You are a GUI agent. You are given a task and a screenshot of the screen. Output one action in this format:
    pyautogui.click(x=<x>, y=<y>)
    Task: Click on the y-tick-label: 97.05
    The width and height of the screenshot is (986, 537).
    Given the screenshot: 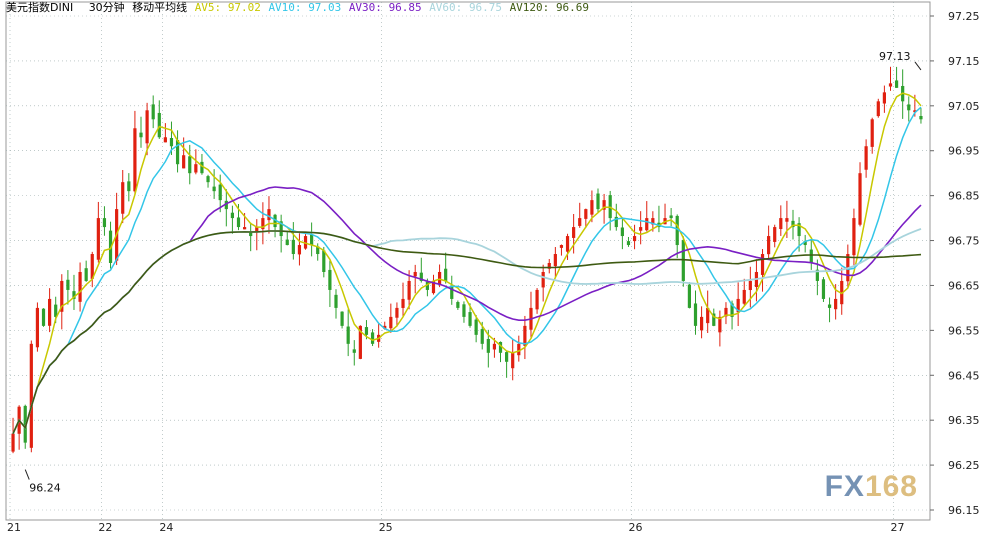 What is the action you would take?
    pyautogui.click(x=964, y=106)
    